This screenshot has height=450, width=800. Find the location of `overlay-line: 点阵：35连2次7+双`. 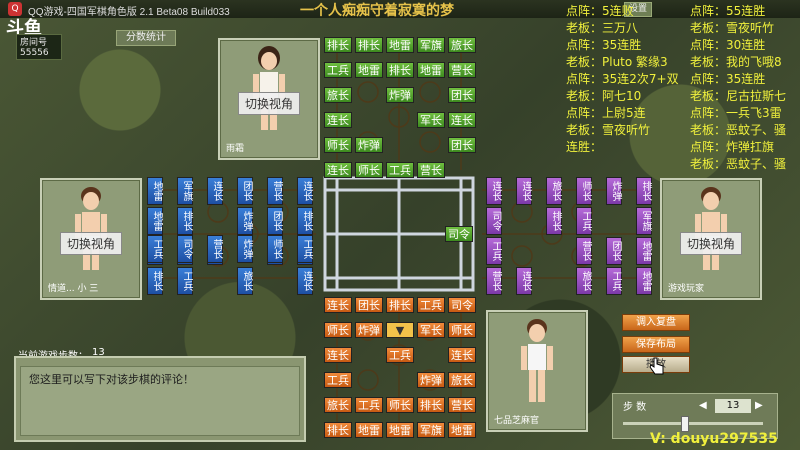

overlay-line: 点阵：35连2次7+双 is located at coordinates (622, 79).